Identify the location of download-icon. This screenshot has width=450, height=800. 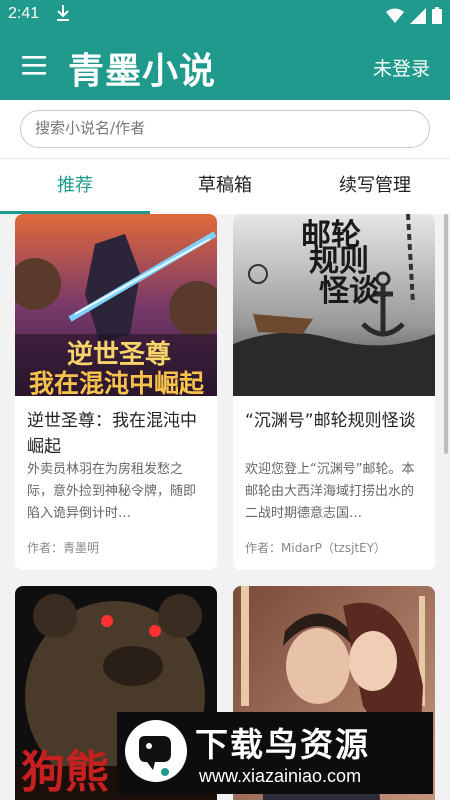
(63, 15).